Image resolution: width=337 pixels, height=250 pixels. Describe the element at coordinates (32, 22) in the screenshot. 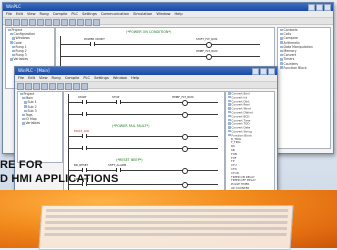

I see `cut-icon` at that location.